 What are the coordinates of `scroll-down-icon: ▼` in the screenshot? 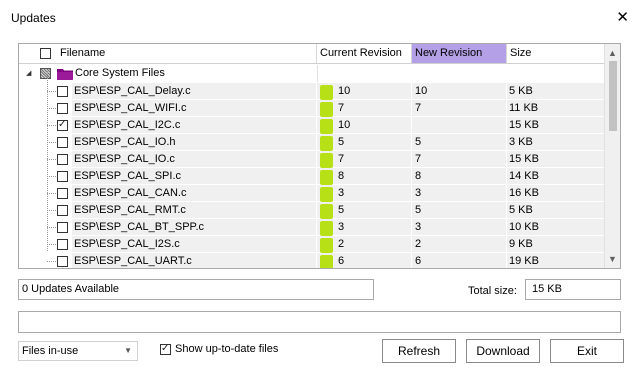 It's located at (612, 259).